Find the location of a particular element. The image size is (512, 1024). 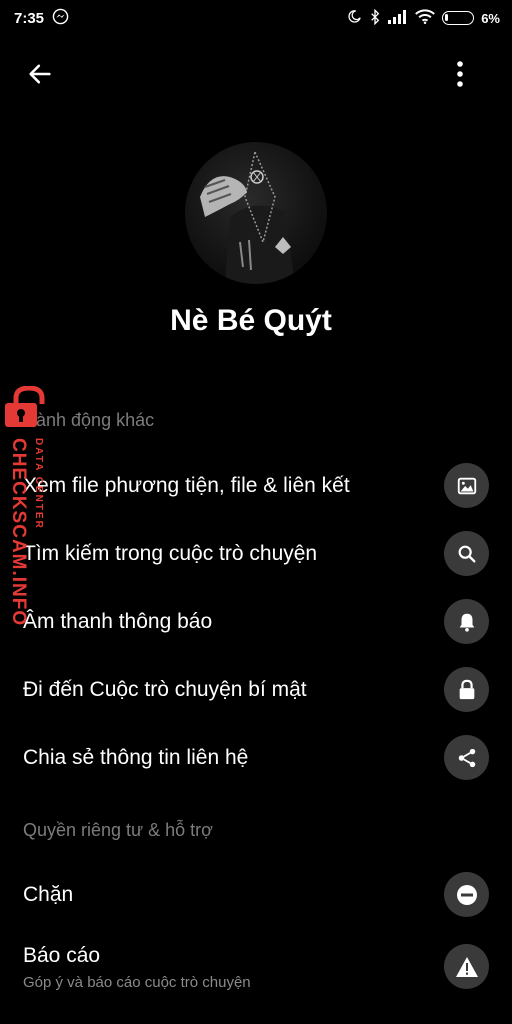

status-time: 7:35 is located at coordinates (29, 18).